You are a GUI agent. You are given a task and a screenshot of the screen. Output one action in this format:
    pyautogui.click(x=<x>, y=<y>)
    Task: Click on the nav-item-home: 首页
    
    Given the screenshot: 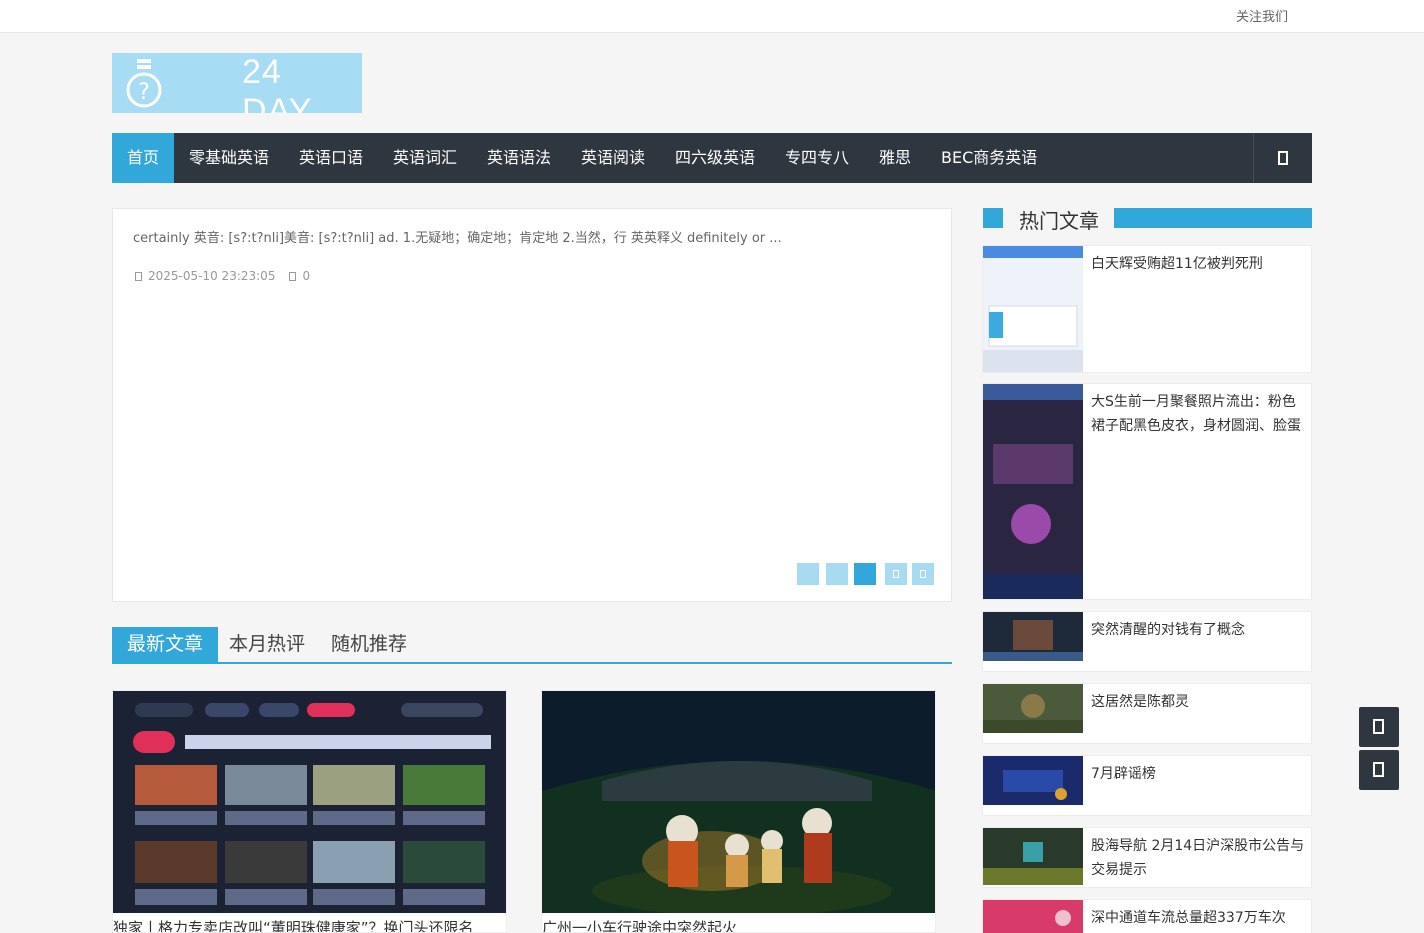 What is the action you would take?
    pyautogui.click(x=143, y=158)
    